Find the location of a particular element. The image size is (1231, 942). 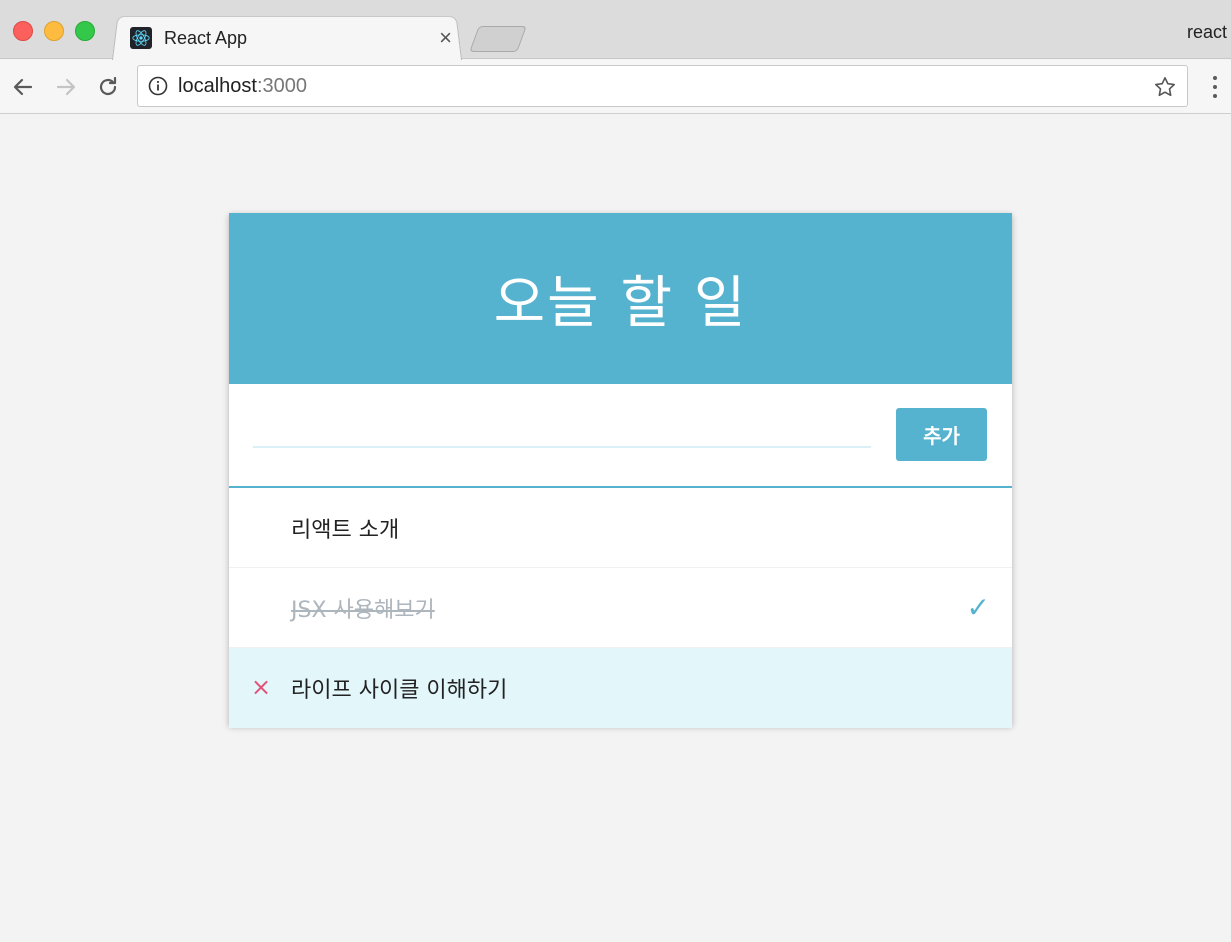

todo-input is located at coordinates (562, 431).